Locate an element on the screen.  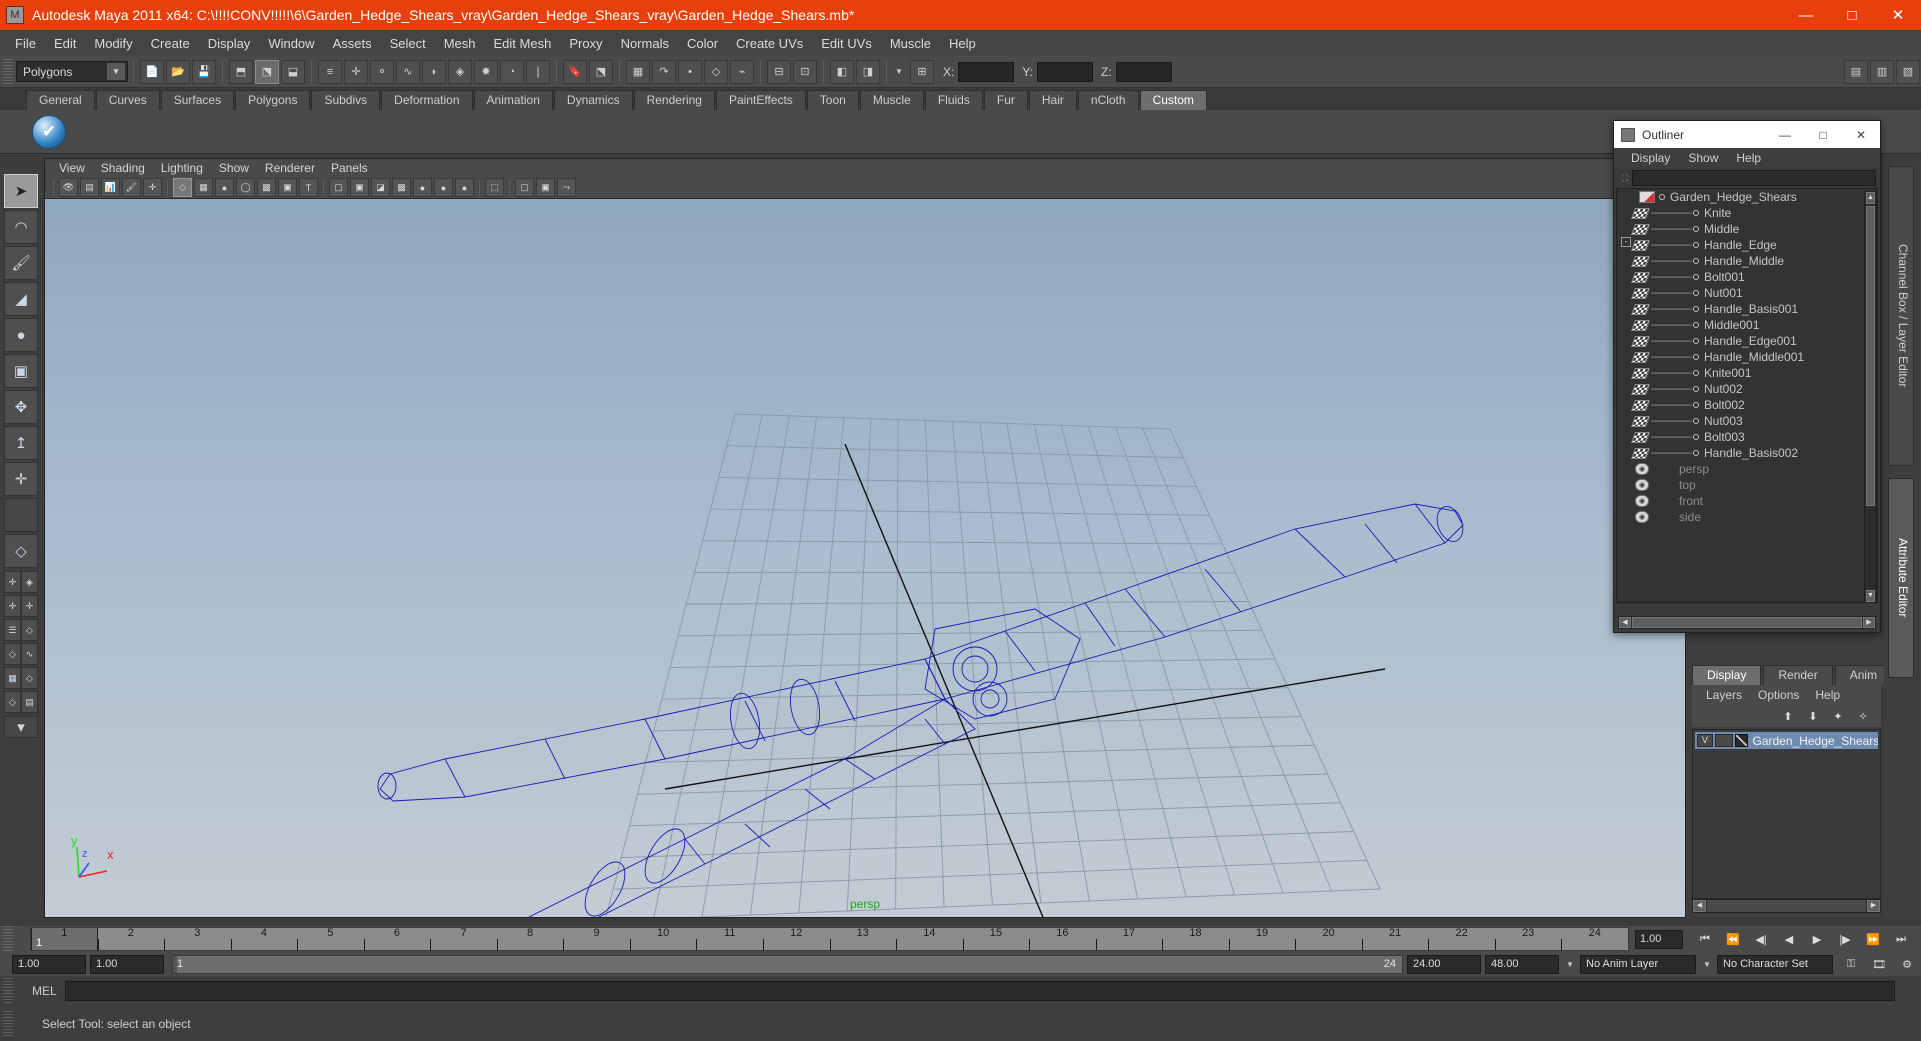
wireframe-on-shaded-icon: ▩ is located at coordinates (266, 187).